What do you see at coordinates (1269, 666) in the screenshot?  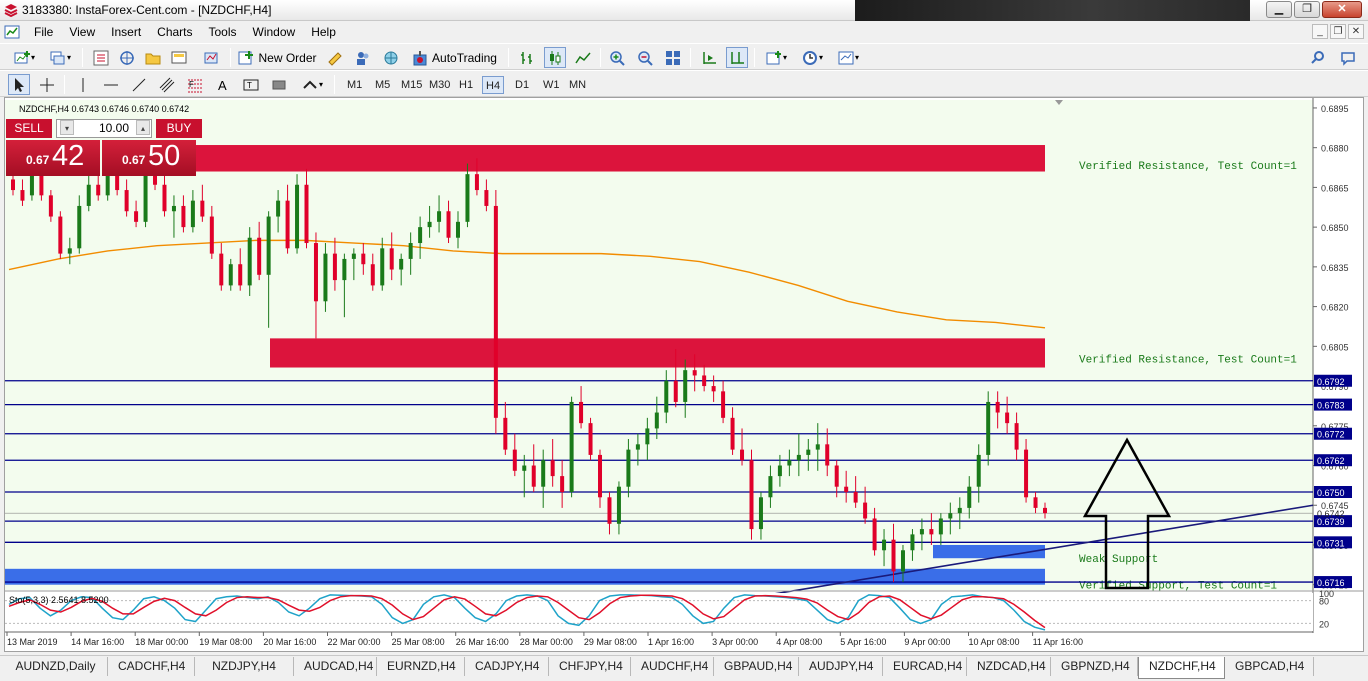 I see `chart-tab: GBPCAD,H4` at bounding box center [1269, 666].